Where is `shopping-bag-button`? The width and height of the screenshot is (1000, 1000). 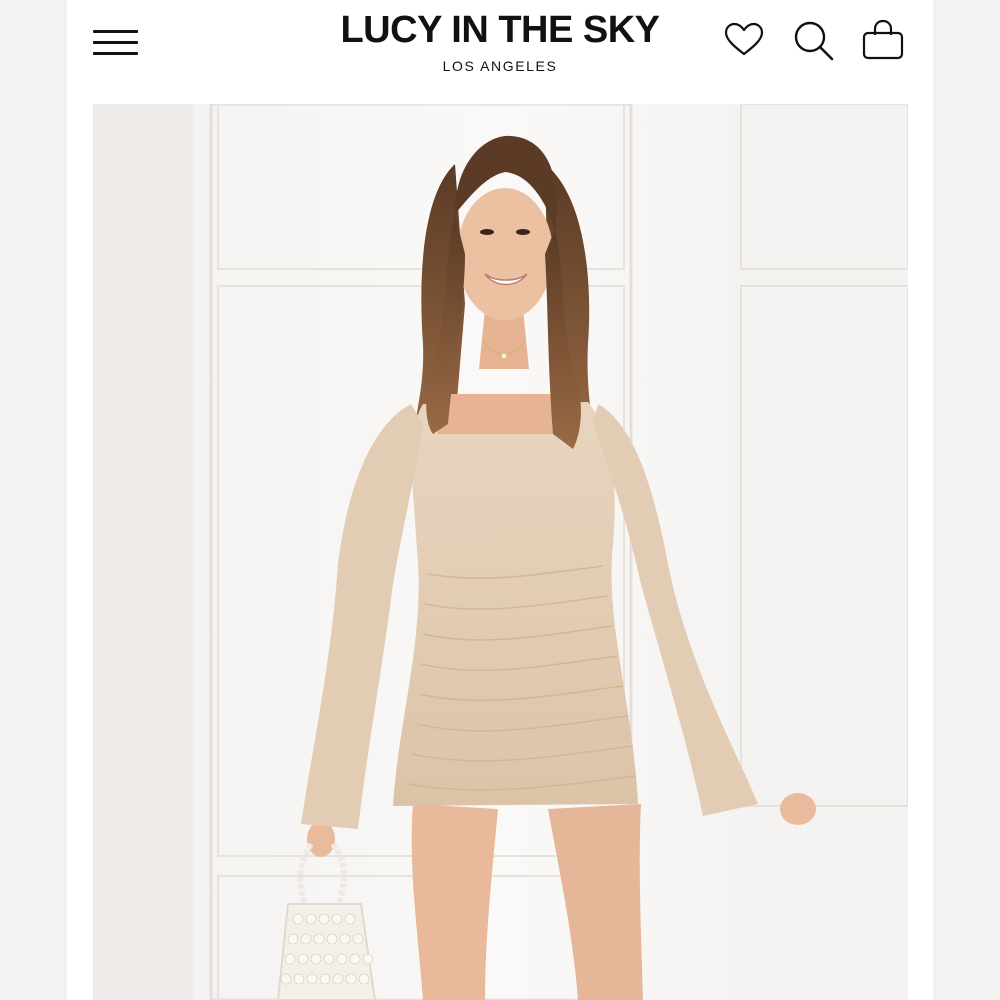 shopping-bag-button is located at coordinates (883, 41).